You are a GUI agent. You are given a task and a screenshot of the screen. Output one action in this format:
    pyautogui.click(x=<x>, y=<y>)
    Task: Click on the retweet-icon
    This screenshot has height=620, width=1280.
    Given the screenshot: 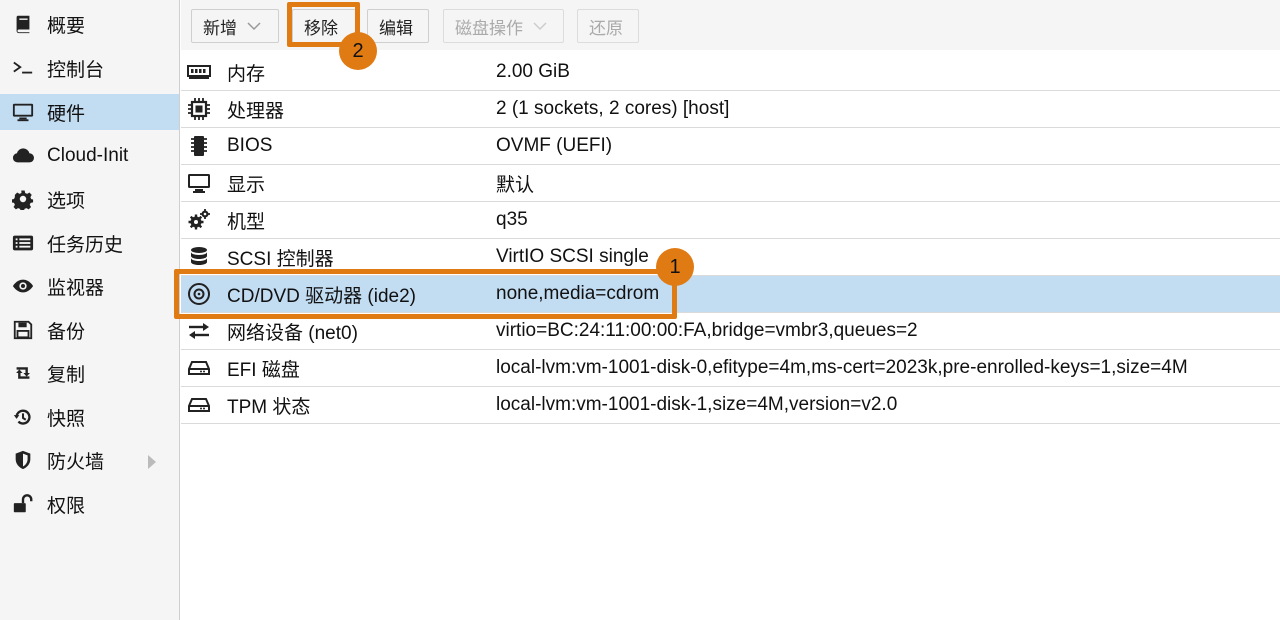 What is the action you would take?
    pyautogui.click(x=23, y=373)
    